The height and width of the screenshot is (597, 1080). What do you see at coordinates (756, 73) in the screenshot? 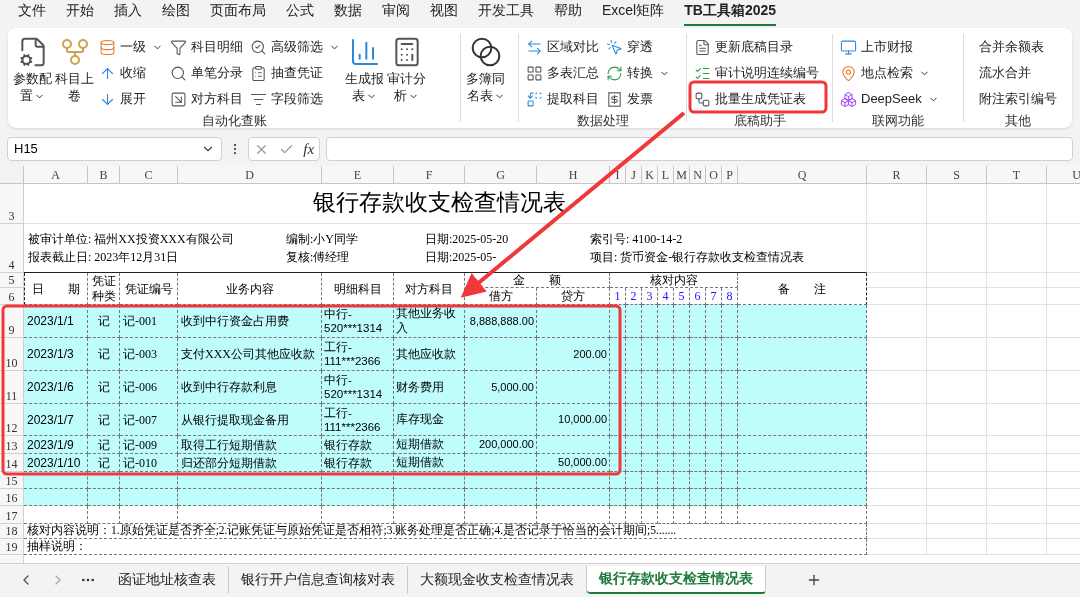
I see `ribbon-button: 审计说明连续编号` at bounding box center [756, 73].